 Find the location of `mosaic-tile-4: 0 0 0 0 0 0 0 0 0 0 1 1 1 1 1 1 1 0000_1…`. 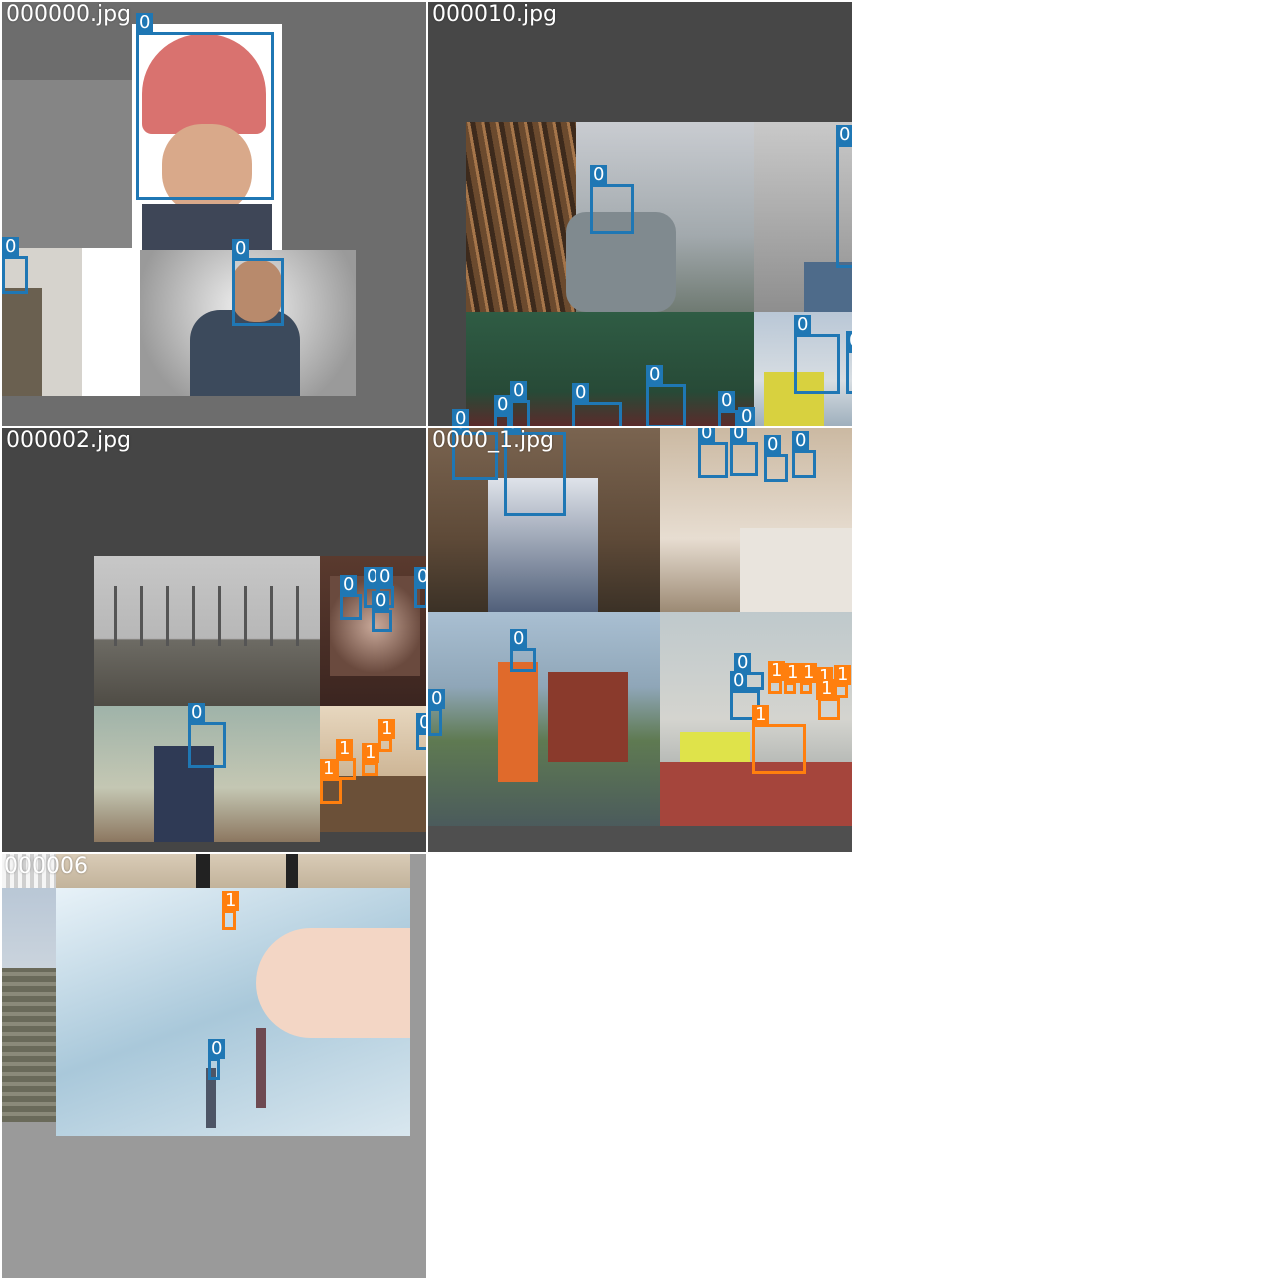

mosaic-tile-4: 0 0 0 0 0 0 0 0 0 0 1 1 1 1 1 1 1 0000_1… is located at coordinates (640, 640).